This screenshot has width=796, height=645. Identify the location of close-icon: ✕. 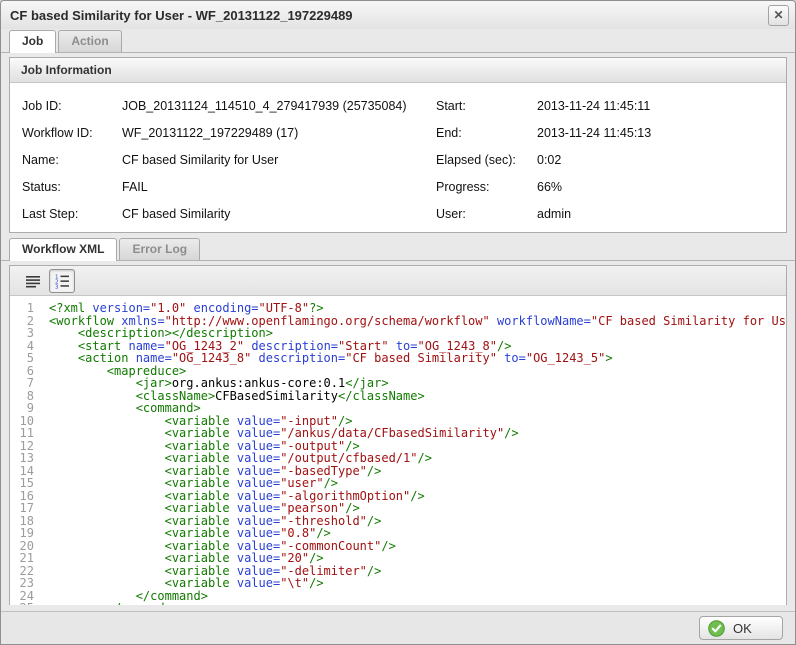
(778, 15).